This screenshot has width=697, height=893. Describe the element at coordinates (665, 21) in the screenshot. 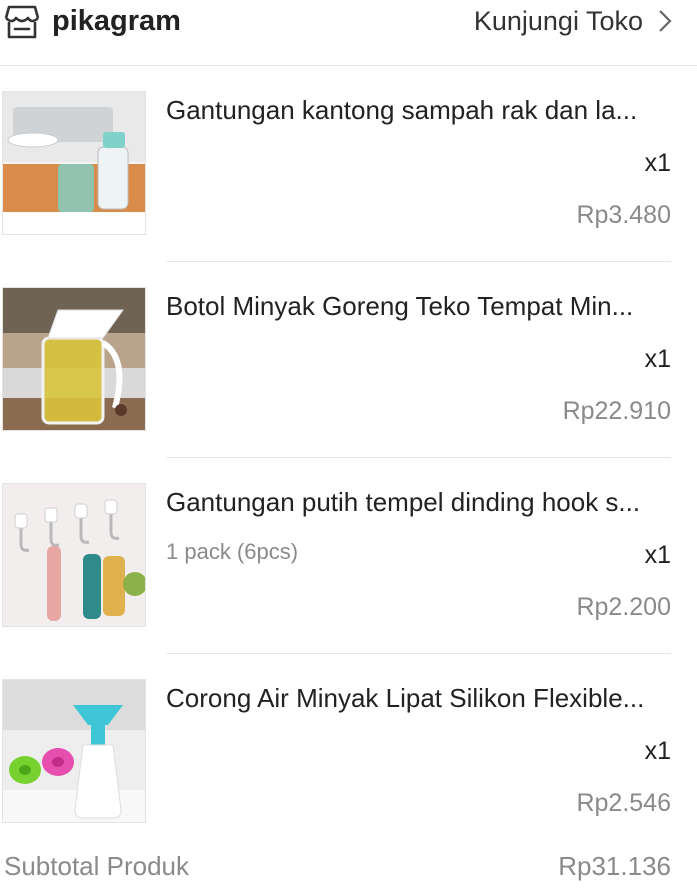

I see `chevron-right-icon` at that location.